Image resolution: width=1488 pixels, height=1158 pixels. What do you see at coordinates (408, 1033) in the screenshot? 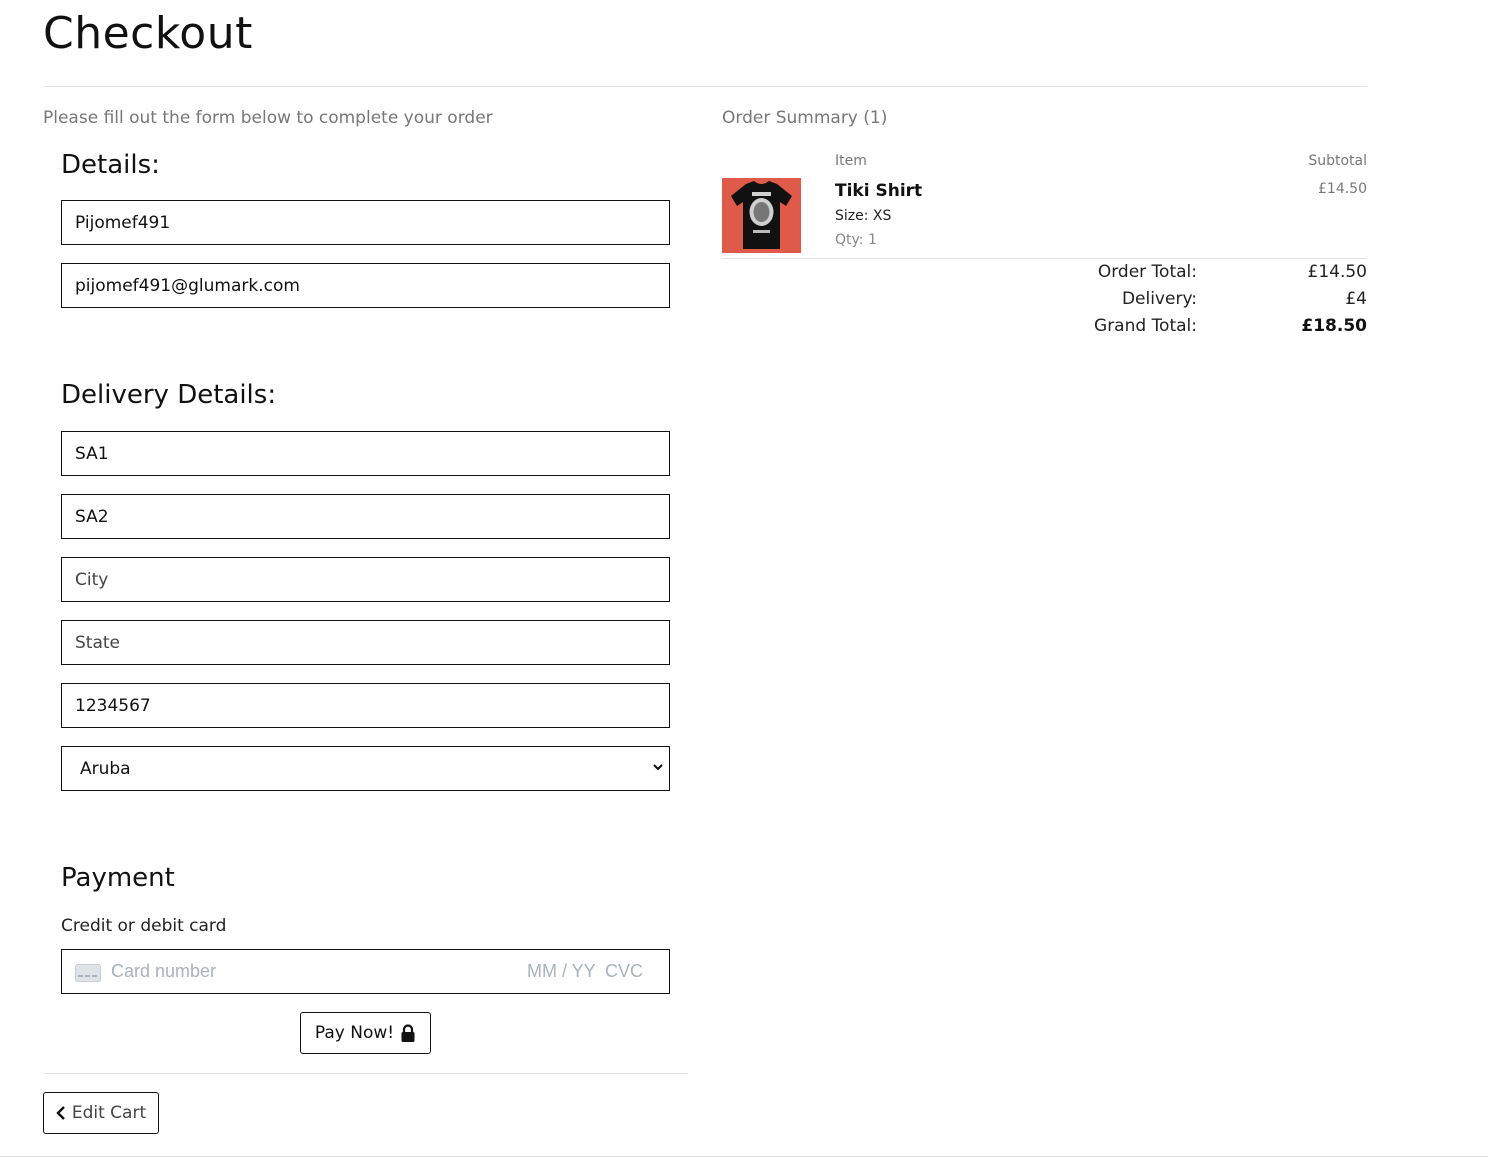
I see `lock-icon` at bounding box center [408, 1033].